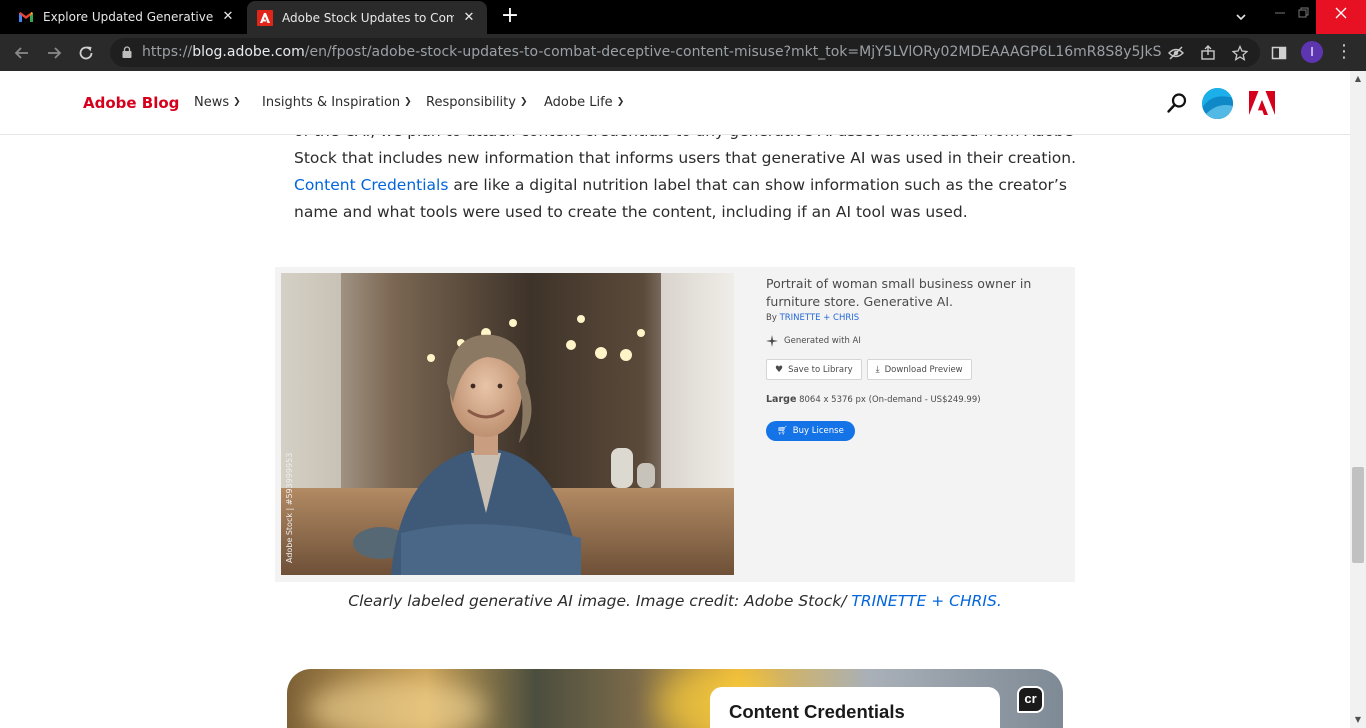 The image size is (1366, 728). Describe the element at coordinates (926, 601) in the screenshot. I see `caption-credit-link: TRINETTE + CHRIS.` at that location.